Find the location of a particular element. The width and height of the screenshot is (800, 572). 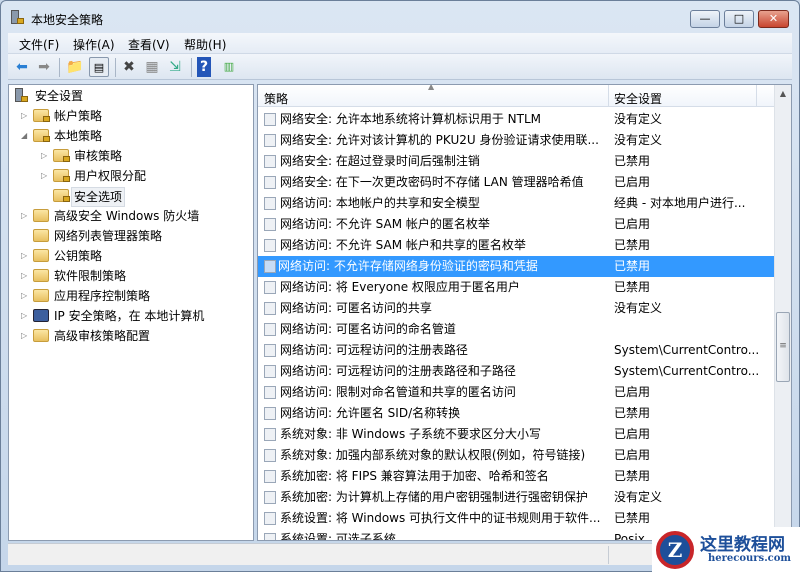

ip-security-icon is located at coordinates (41, 315).